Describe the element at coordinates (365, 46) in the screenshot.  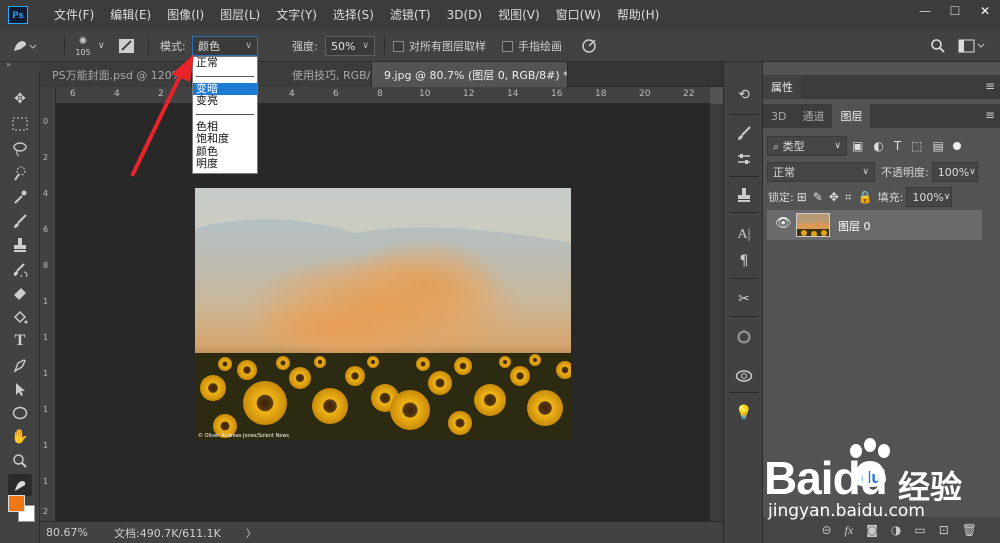
I see `chevron-down-icon: ∨` at that location.